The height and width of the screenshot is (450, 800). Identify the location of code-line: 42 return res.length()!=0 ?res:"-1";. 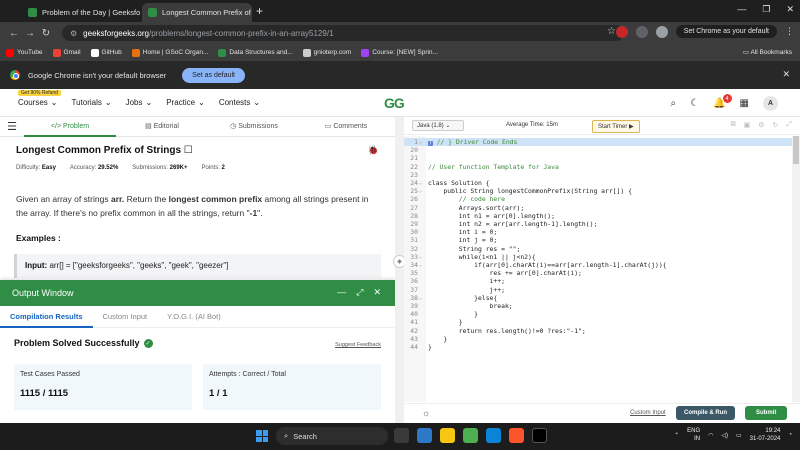
(602, 331).